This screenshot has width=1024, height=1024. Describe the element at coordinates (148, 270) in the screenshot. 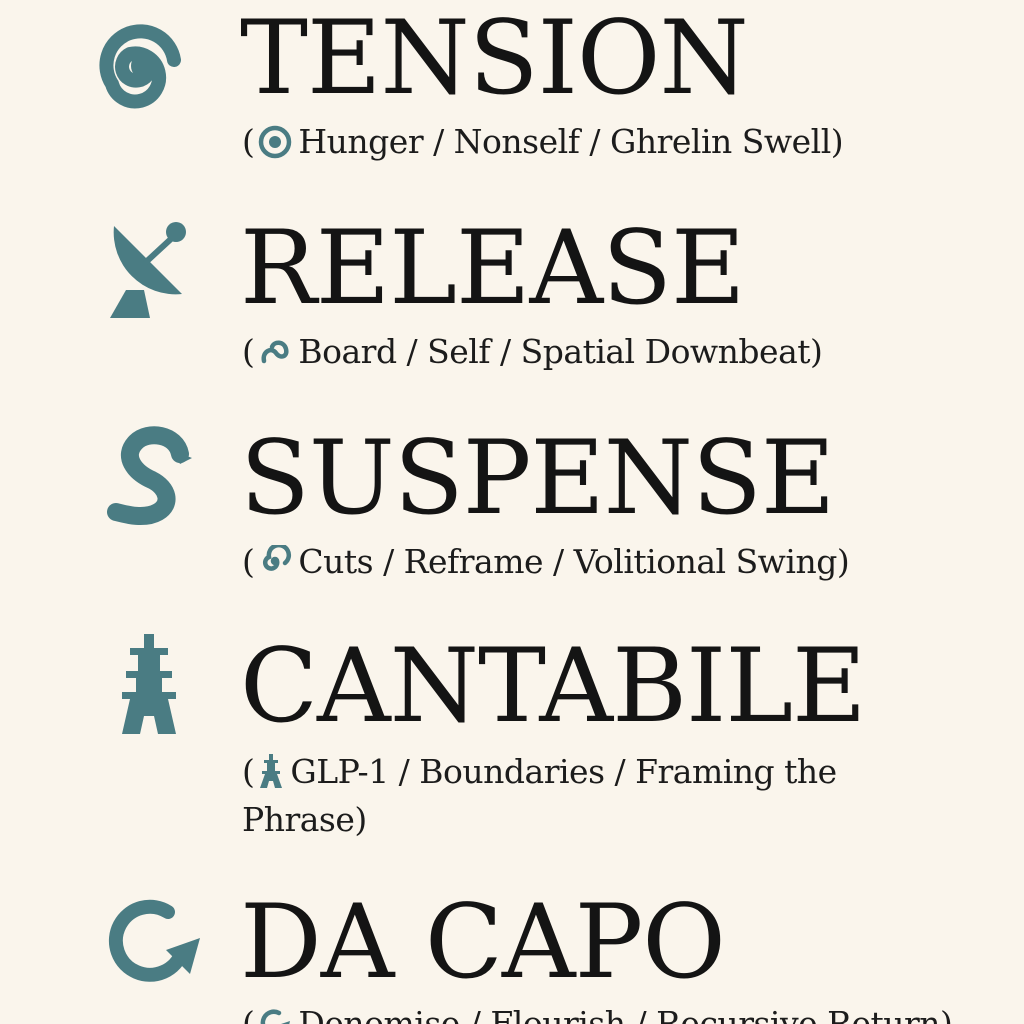

I see `satellite-dish-icon` at that location.